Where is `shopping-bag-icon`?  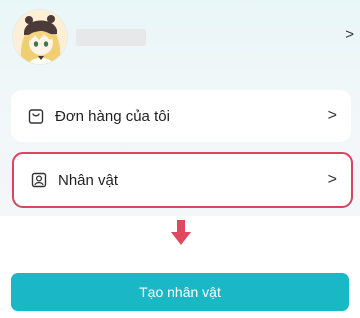
shopping-bag-icon is located at coordinates (36, 116).